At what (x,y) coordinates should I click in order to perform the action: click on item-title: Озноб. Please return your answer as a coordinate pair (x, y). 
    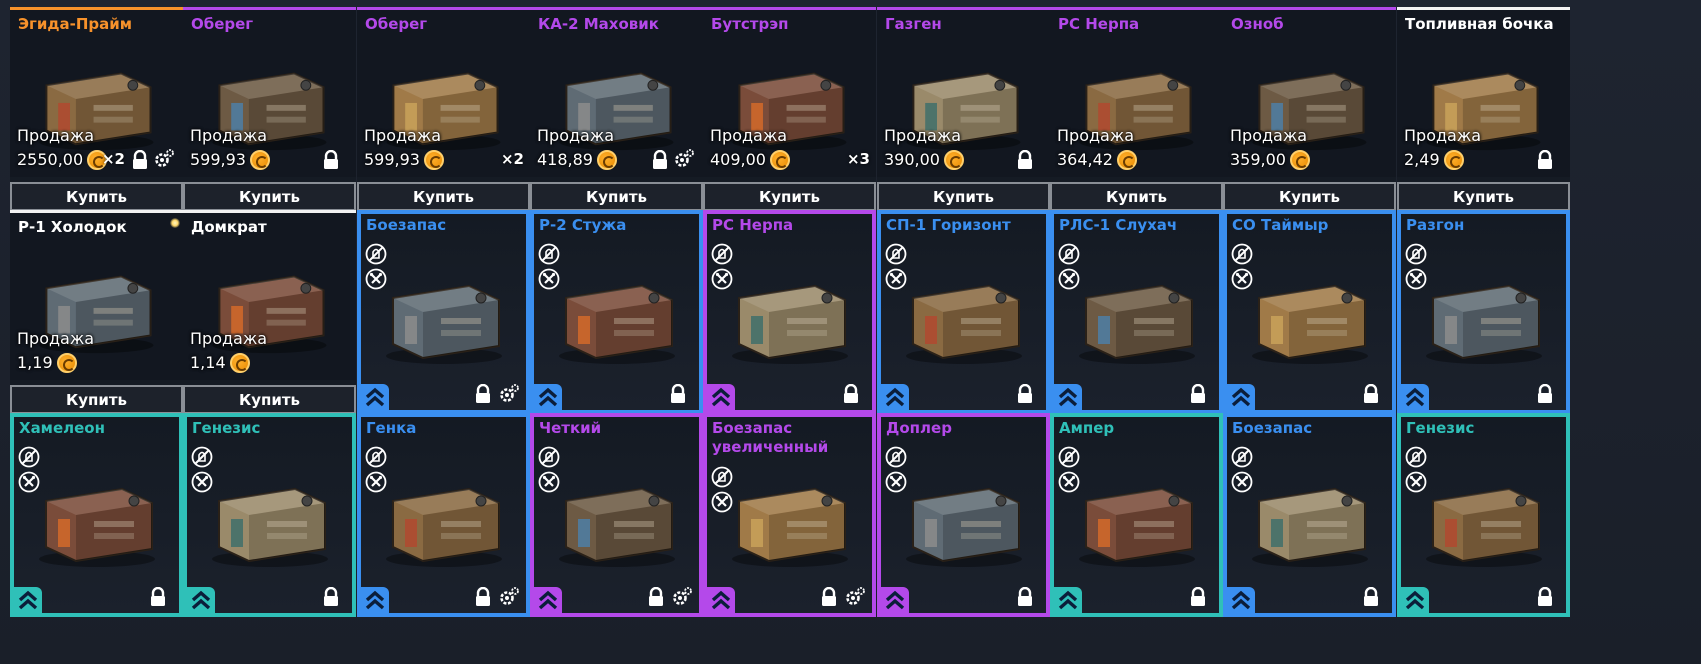
    Looking at the image, I should click on (1257, 24).